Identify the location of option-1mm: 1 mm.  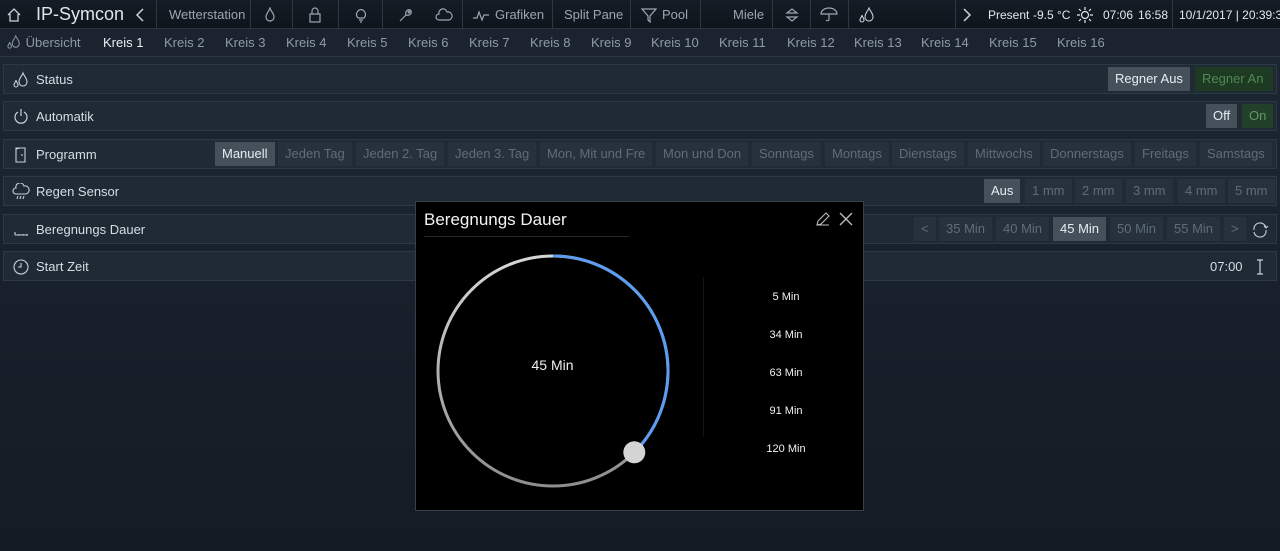
(1048, 191).